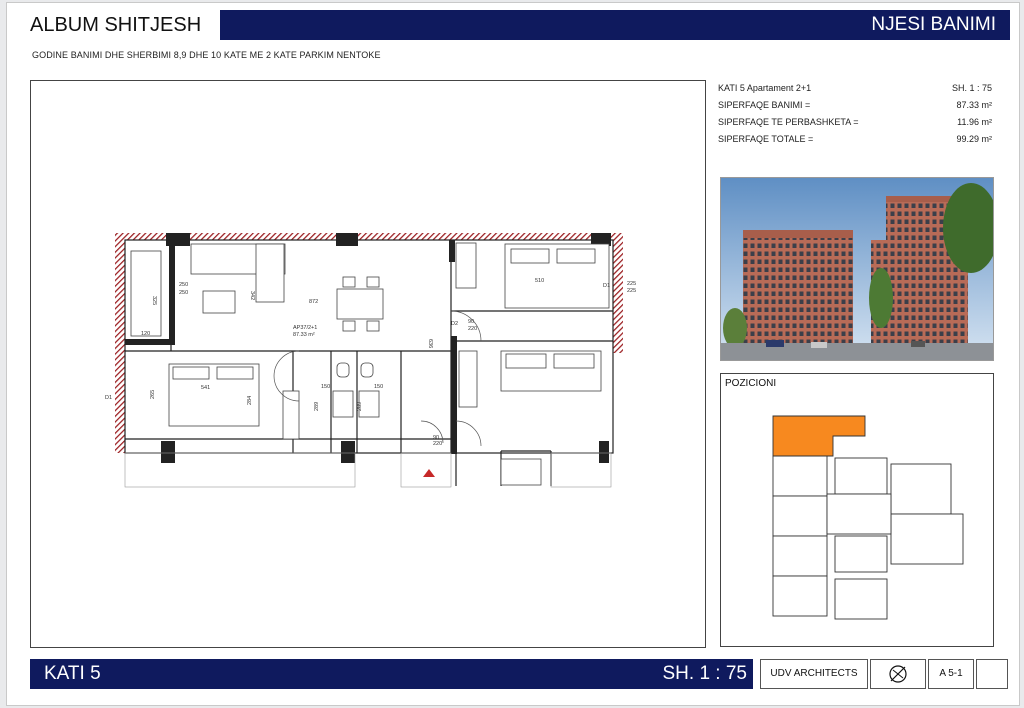  Describe the element at coordinates (391, 674) in the screenshot. I see `footer-bar: KATI 5 SH. 1 : 75` at that location.